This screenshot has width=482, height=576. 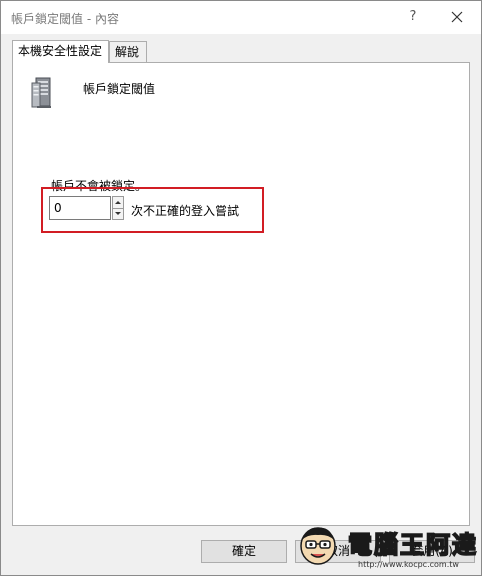 What do you see at coordinates (128, 51) in the screenshot?
I see `tab-explain: 解說` at bounding box center [128, 51].